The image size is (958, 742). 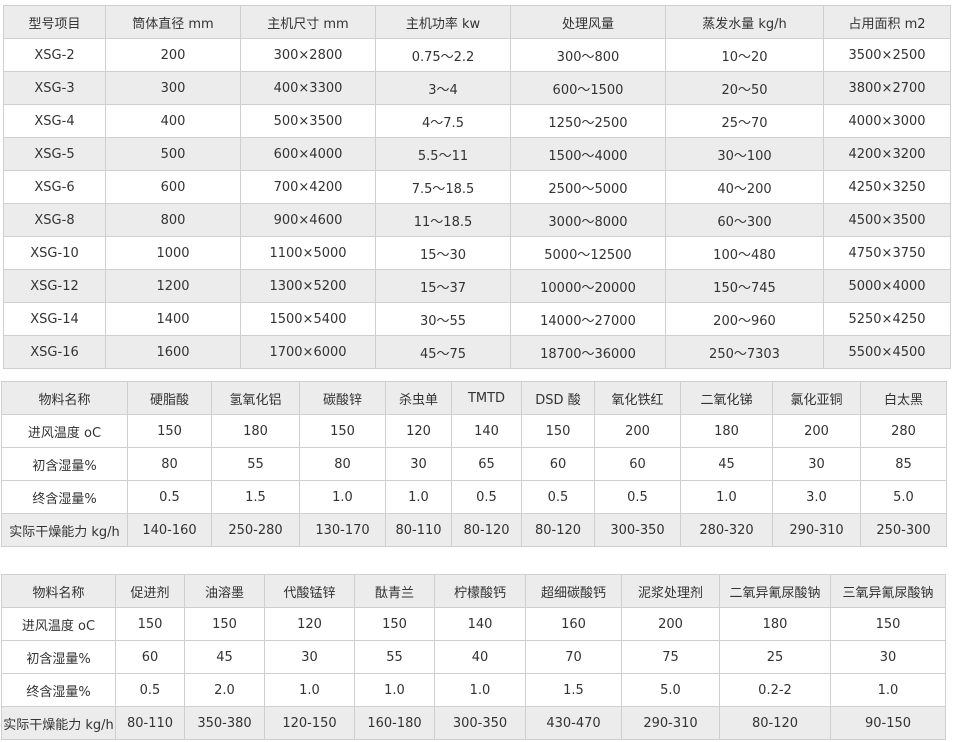 I want to click on table-cell: 600, so click(x=173, y=187).